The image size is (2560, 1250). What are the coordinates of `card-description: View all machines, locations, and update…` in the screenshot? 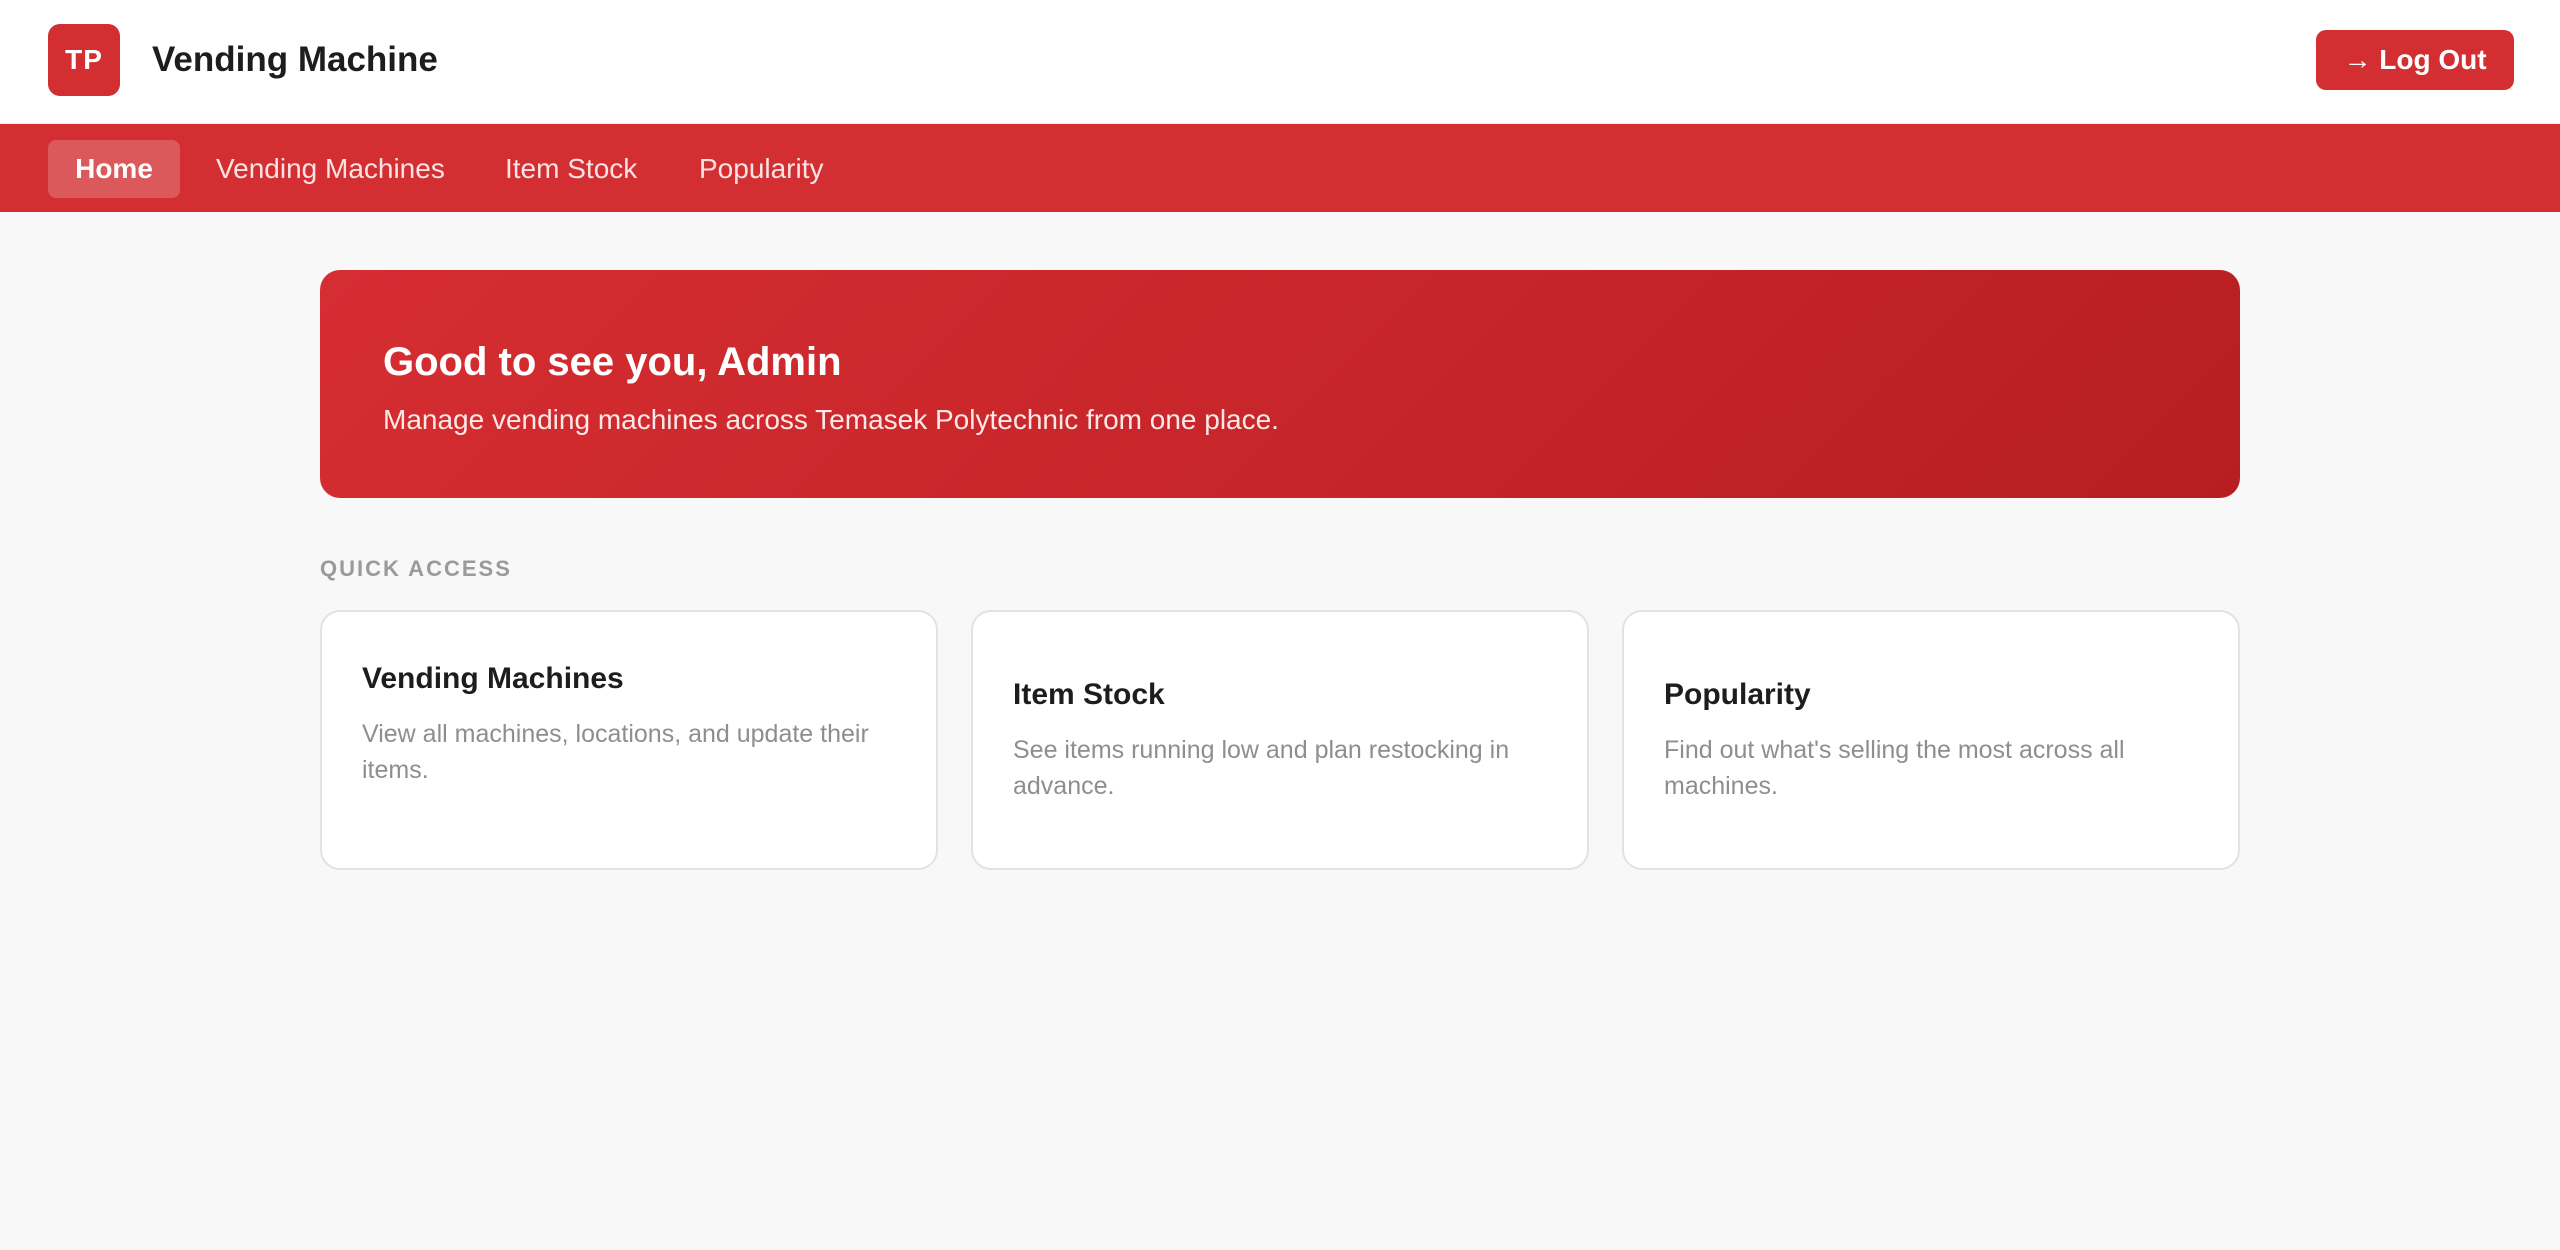 It's located at (615, 752).